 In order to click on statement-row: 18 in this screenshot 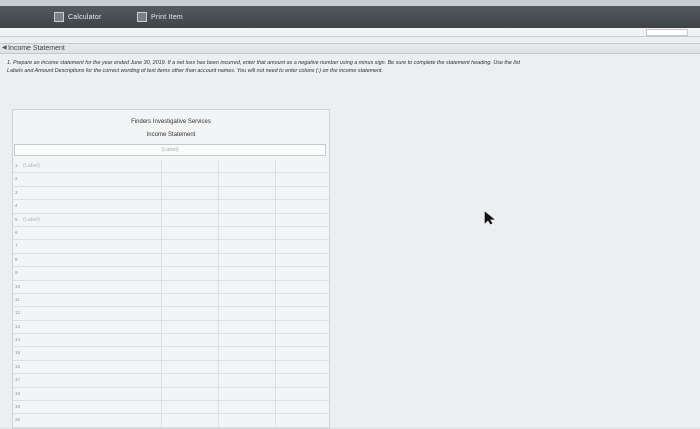, I will do `click(171, 395)`.